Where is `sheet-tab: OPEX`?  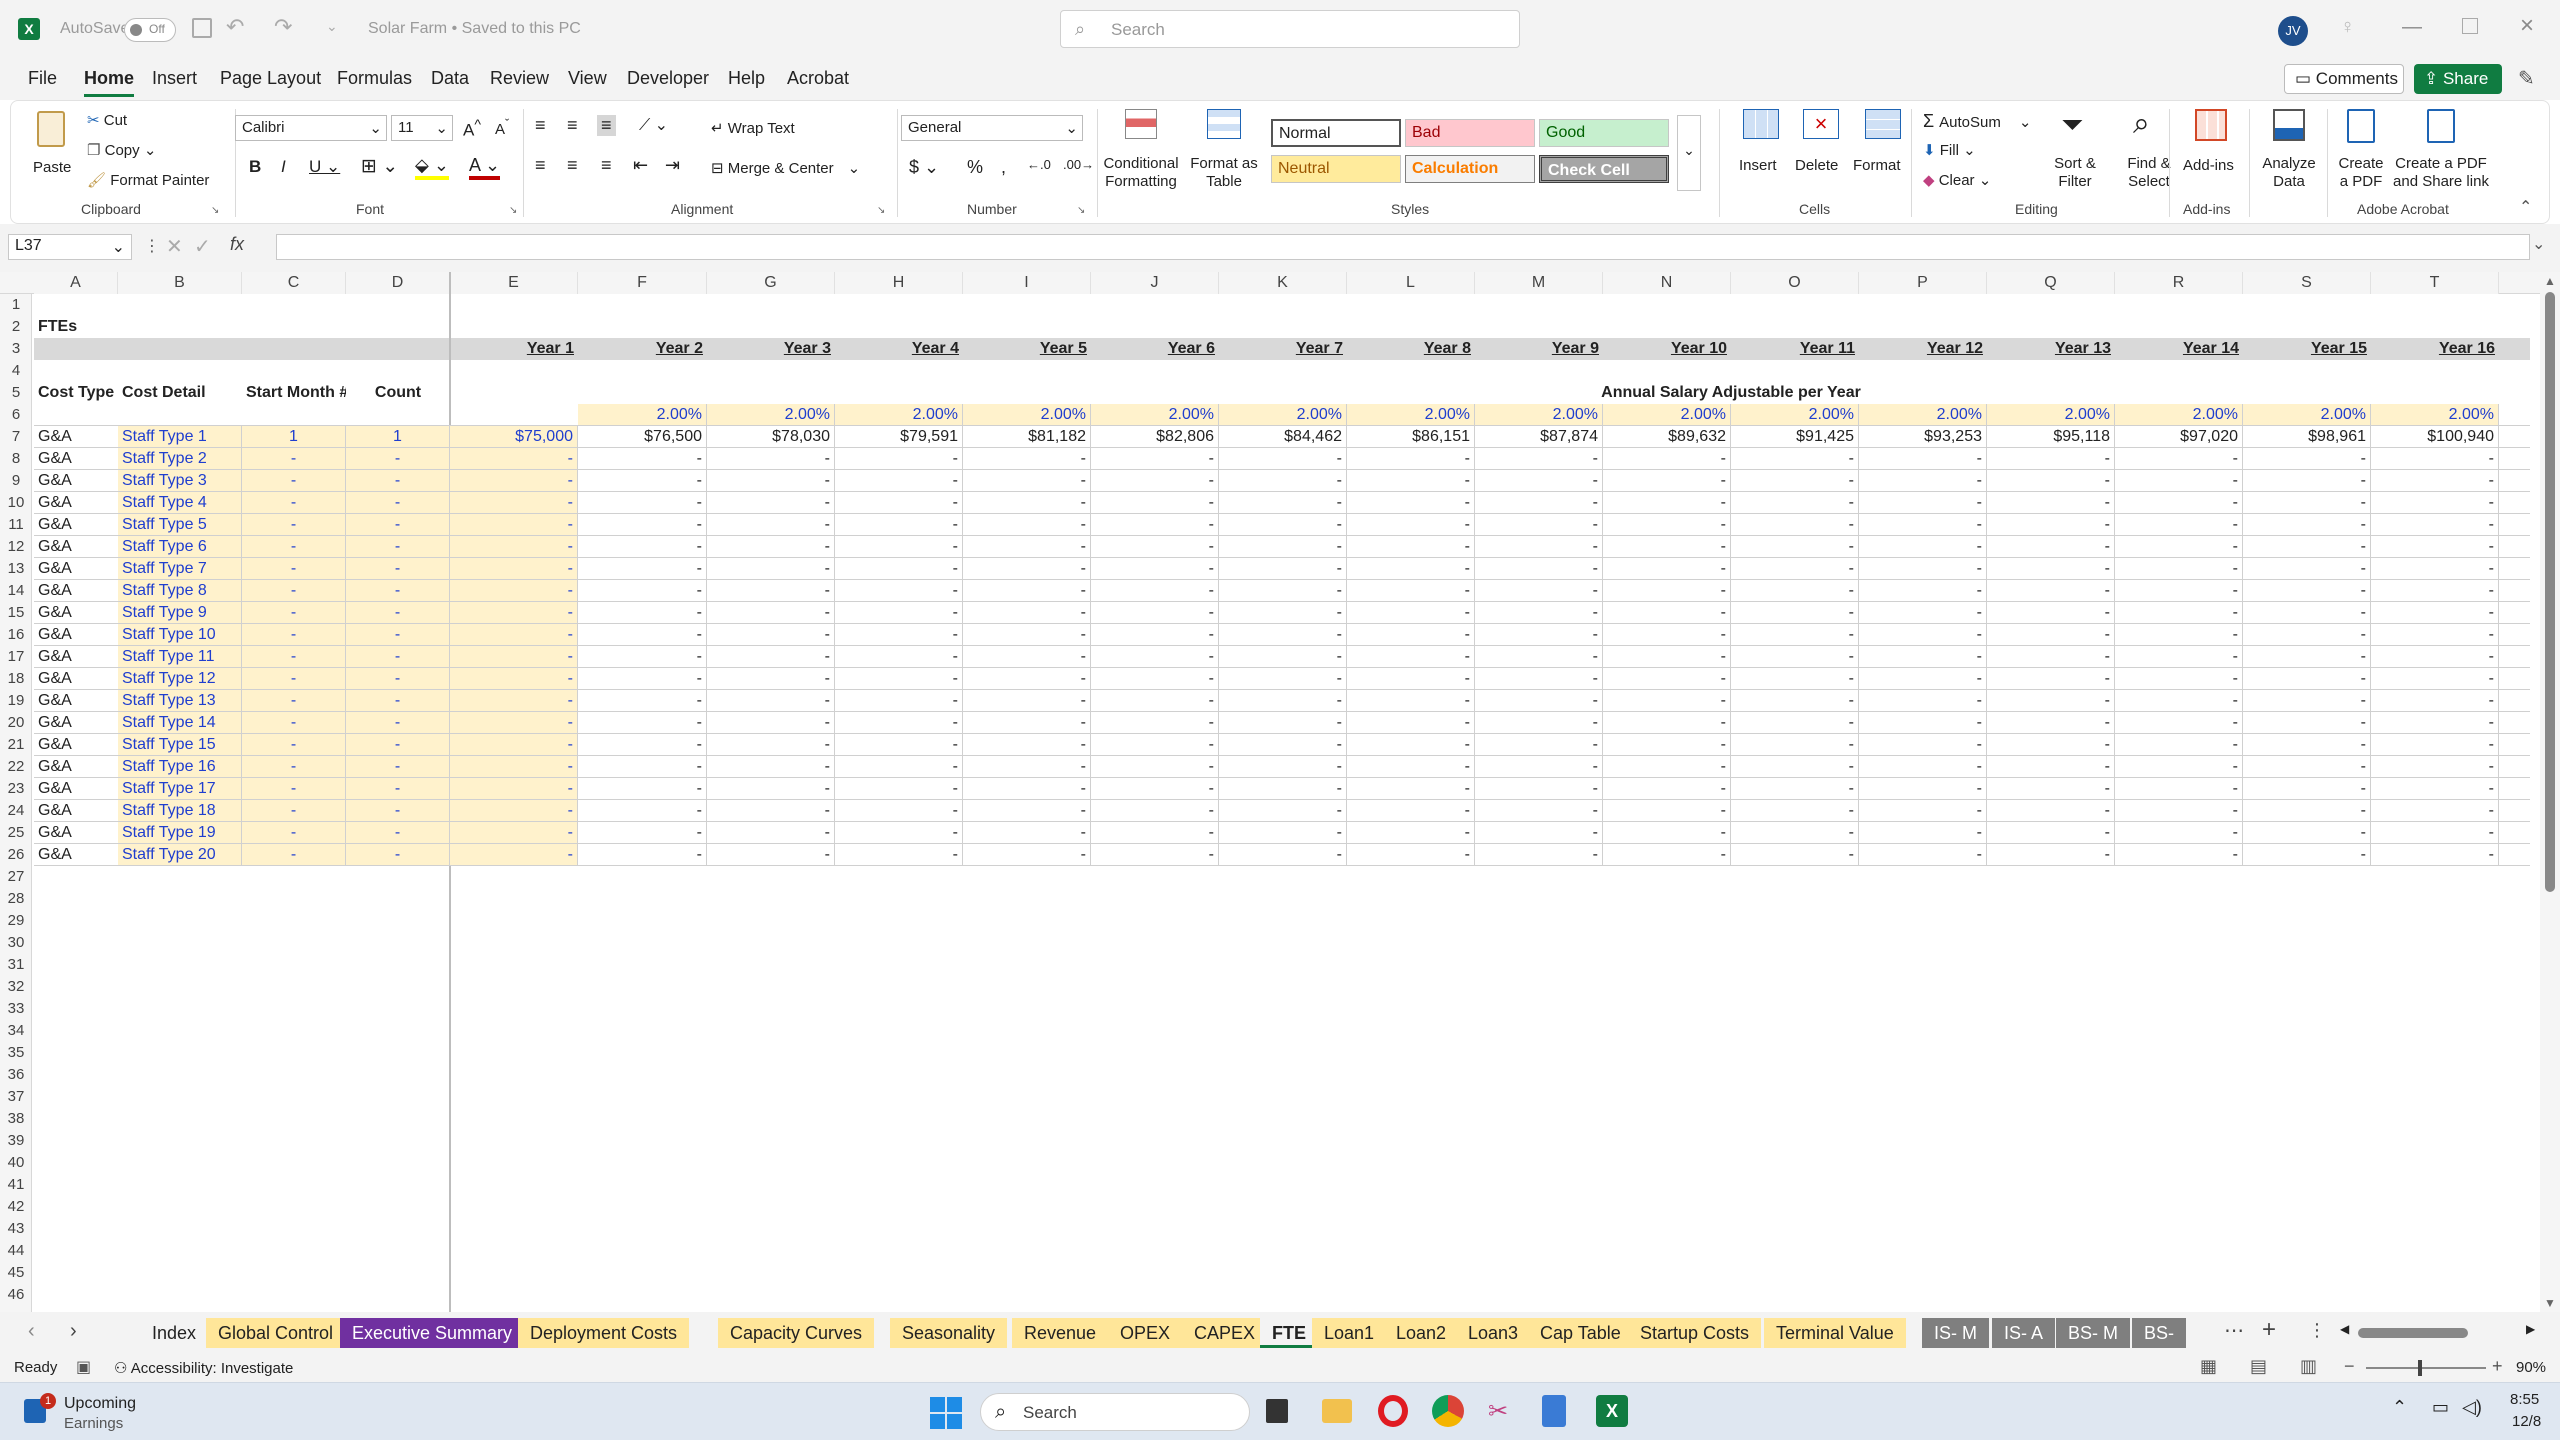
sheet-tab: OPEX is located at coordinates (1145, 1333).